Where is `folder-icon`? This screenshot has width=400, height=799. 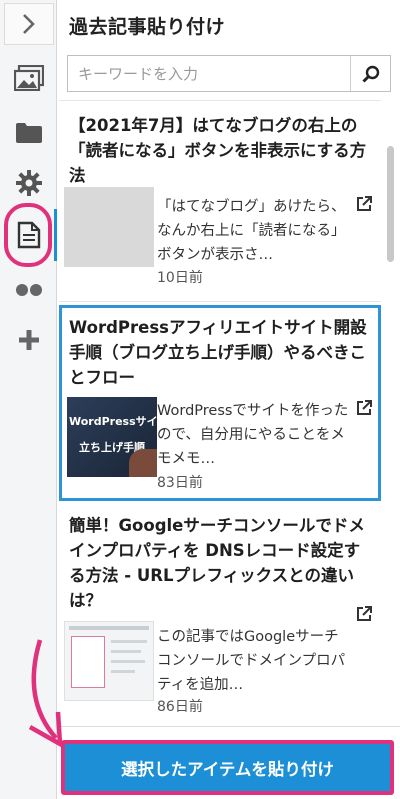 folder-icon is located at coordinates (29, 133).